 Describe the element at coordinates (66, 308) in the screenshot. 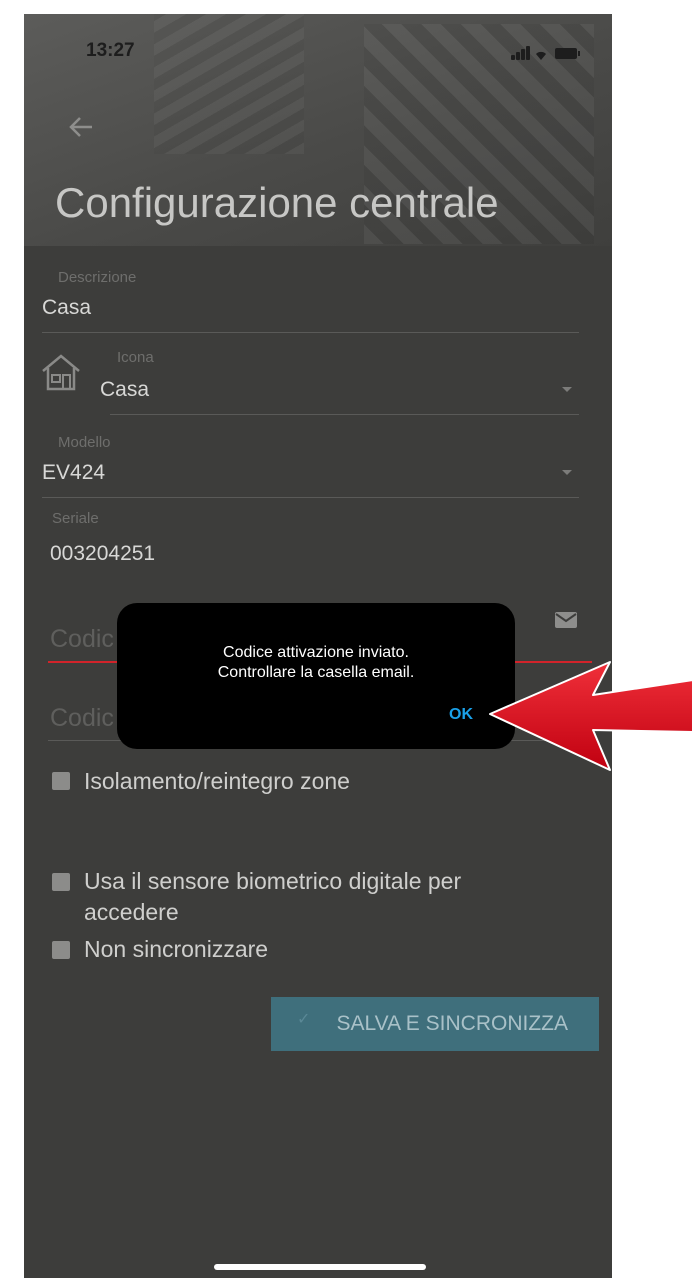

I see `descrizione-field: Casa` at that location.